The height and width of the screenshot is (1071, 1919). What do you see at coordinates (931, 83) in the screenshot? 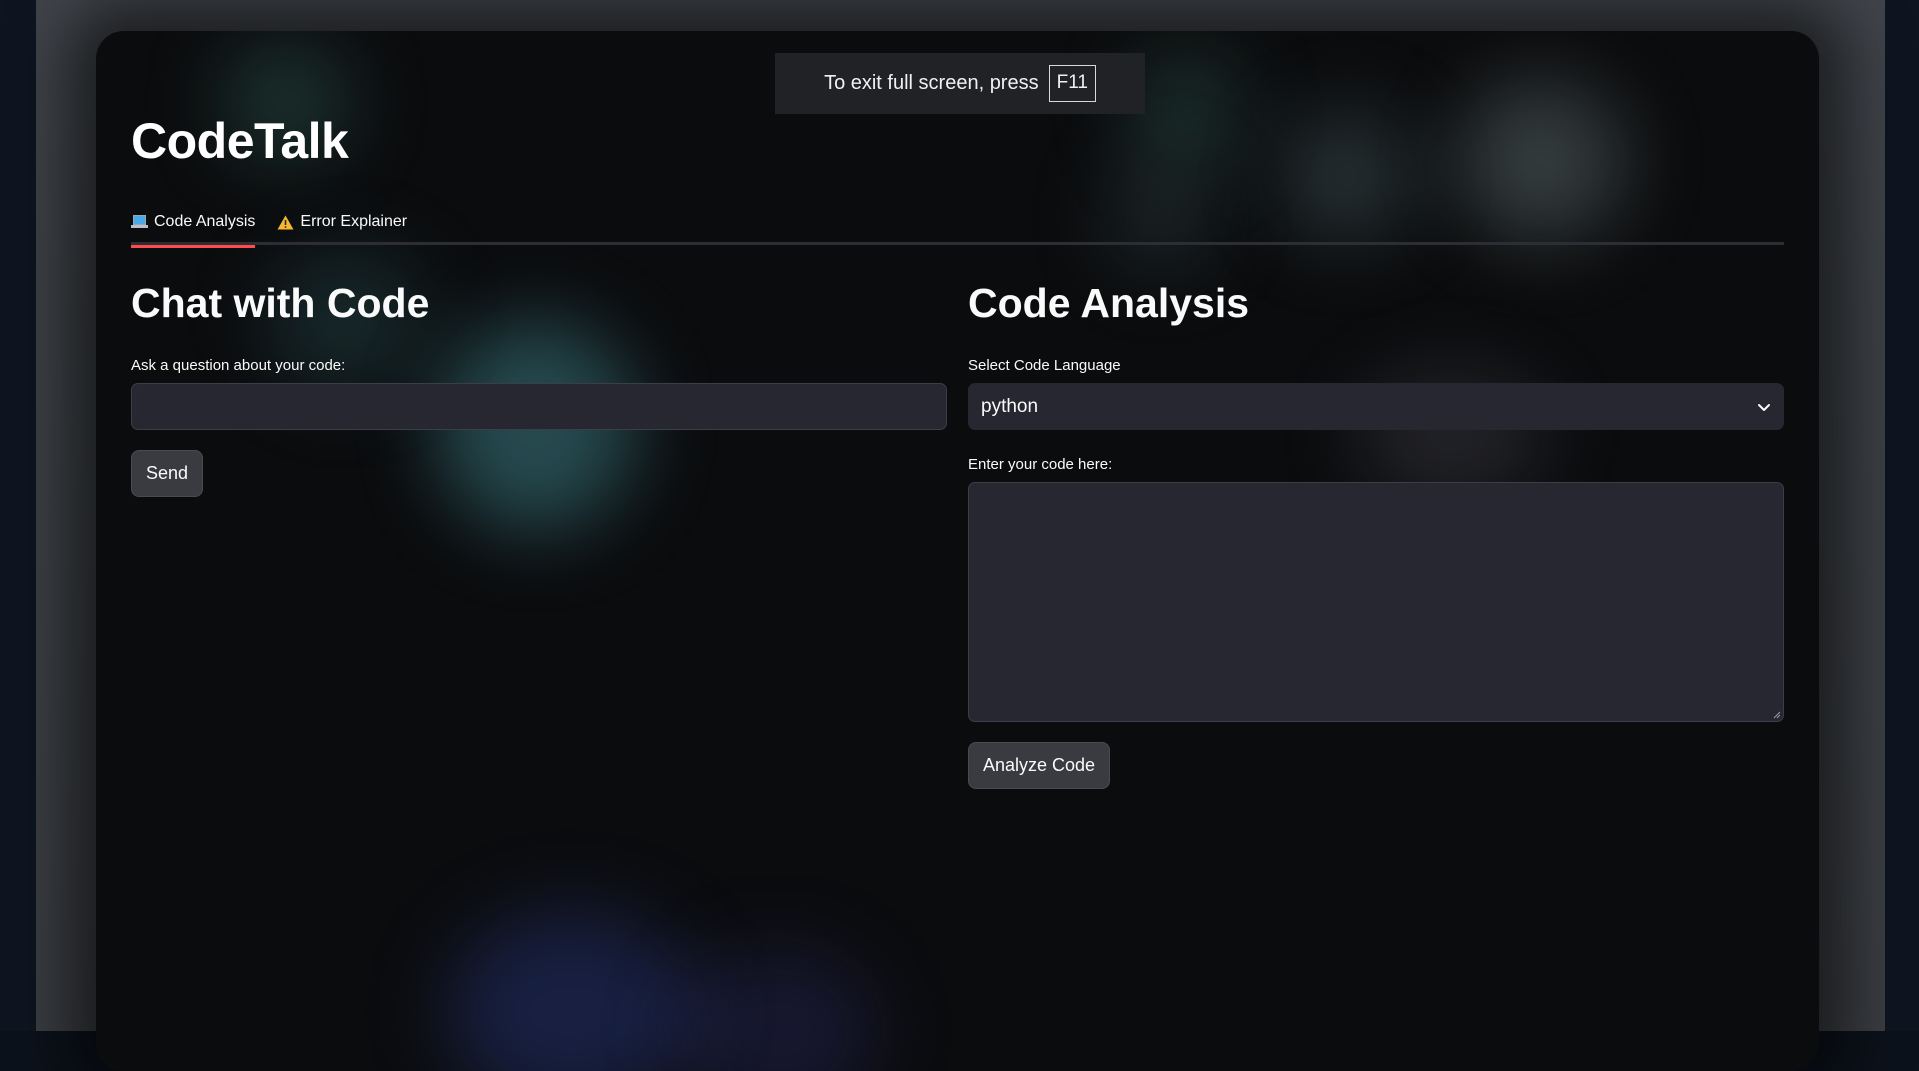
I see `fullscreen-notice-text: To exit full screen, press` at bounding box center [931, 83].